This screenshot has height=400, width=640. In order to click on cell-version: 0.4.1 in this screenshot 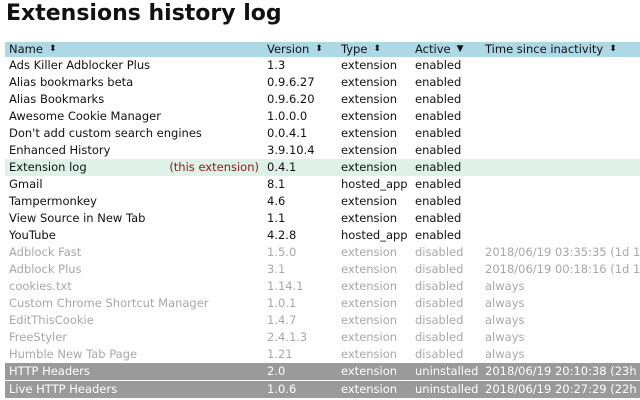, I will do `click(300, 167)`.